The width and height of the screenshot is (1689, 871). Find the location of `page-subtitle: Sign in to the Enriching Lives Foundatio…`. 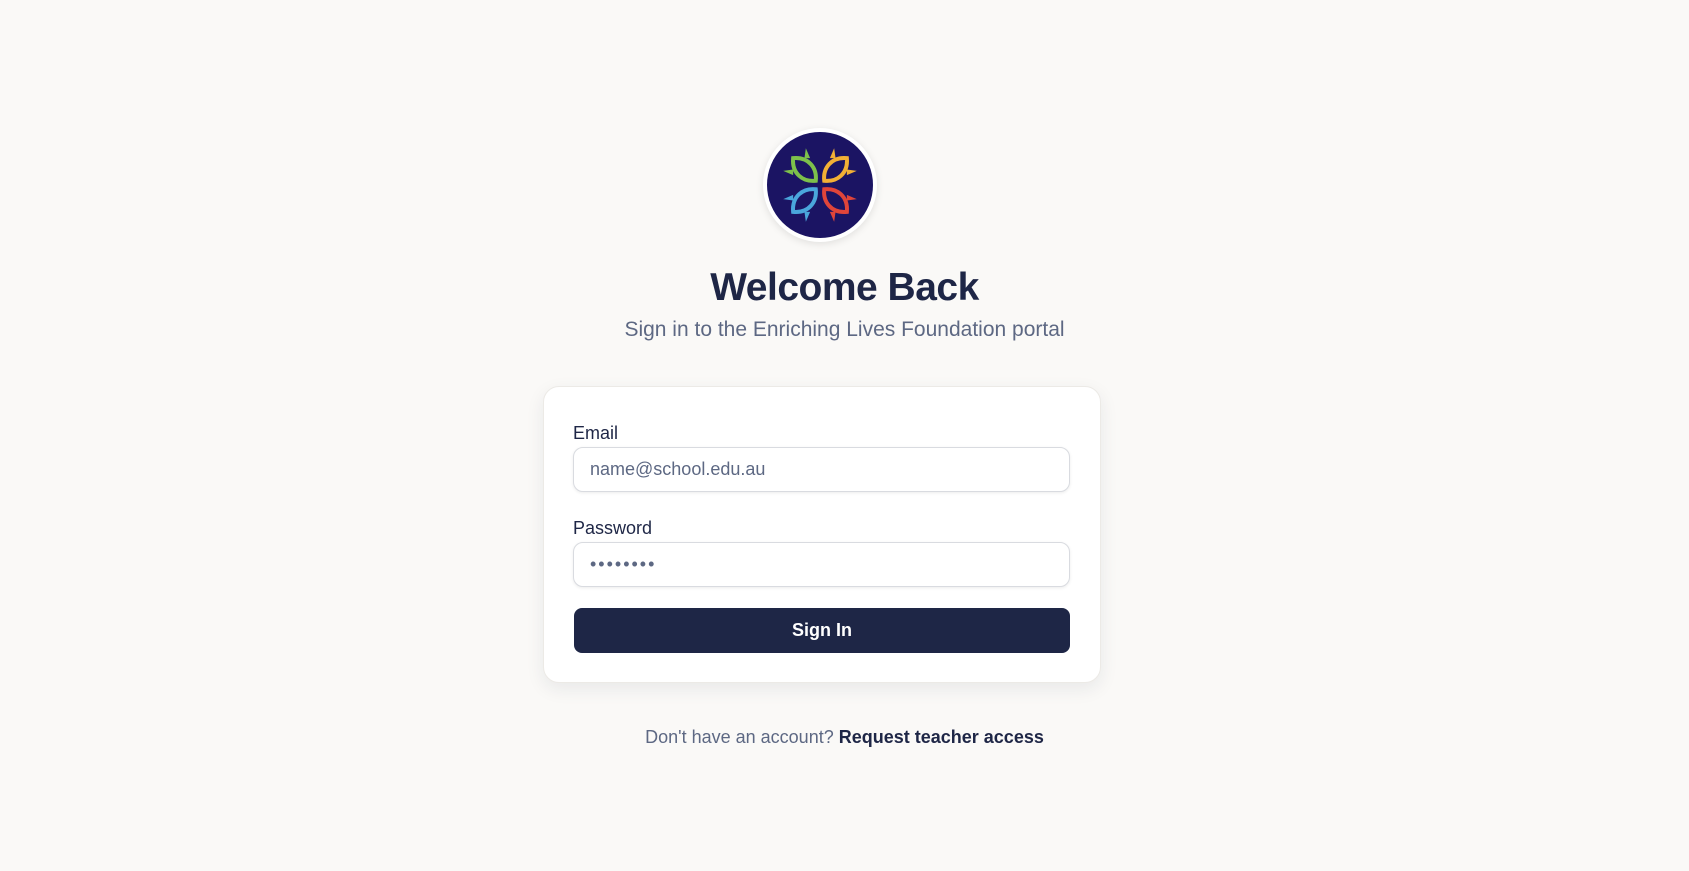

page-subtitle: Sign in to the Enriching Lives Foundatio… is located at coordinates (844, 329).